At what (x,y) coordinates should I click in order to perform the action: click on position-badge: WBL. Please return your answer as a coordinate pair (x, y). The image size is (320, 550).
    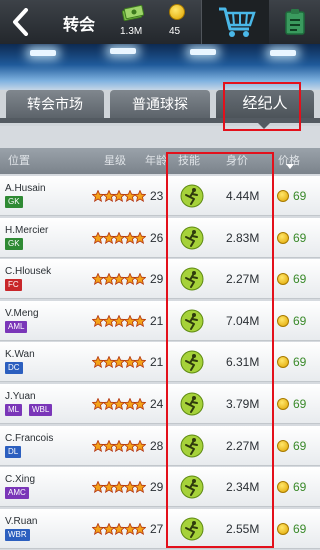
    Looking at the image, I should click on (41, 410).